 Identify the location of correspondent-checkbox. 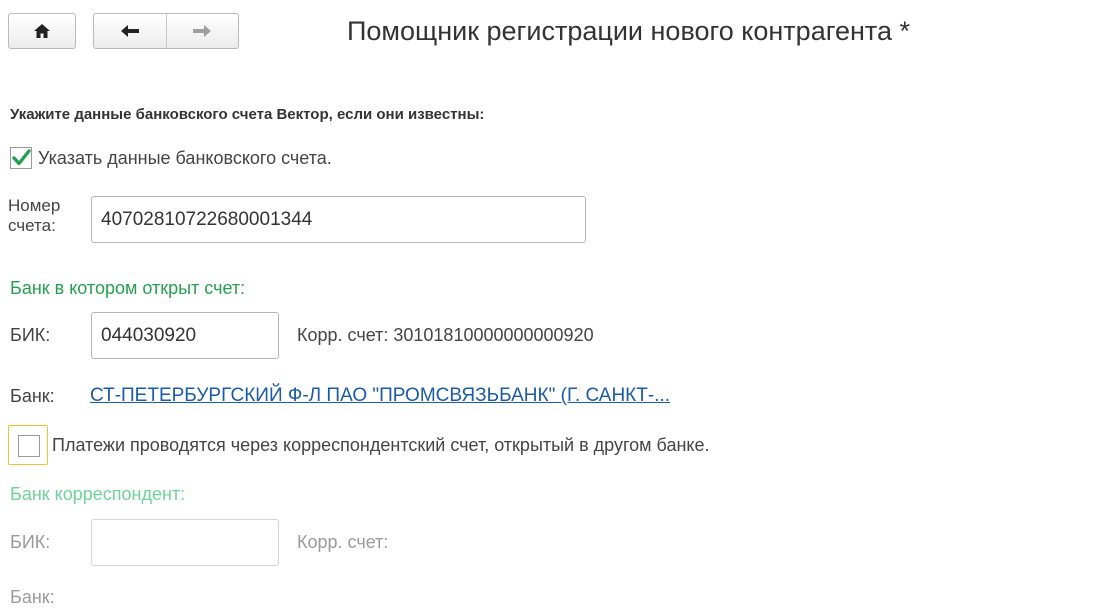
(29, 446).